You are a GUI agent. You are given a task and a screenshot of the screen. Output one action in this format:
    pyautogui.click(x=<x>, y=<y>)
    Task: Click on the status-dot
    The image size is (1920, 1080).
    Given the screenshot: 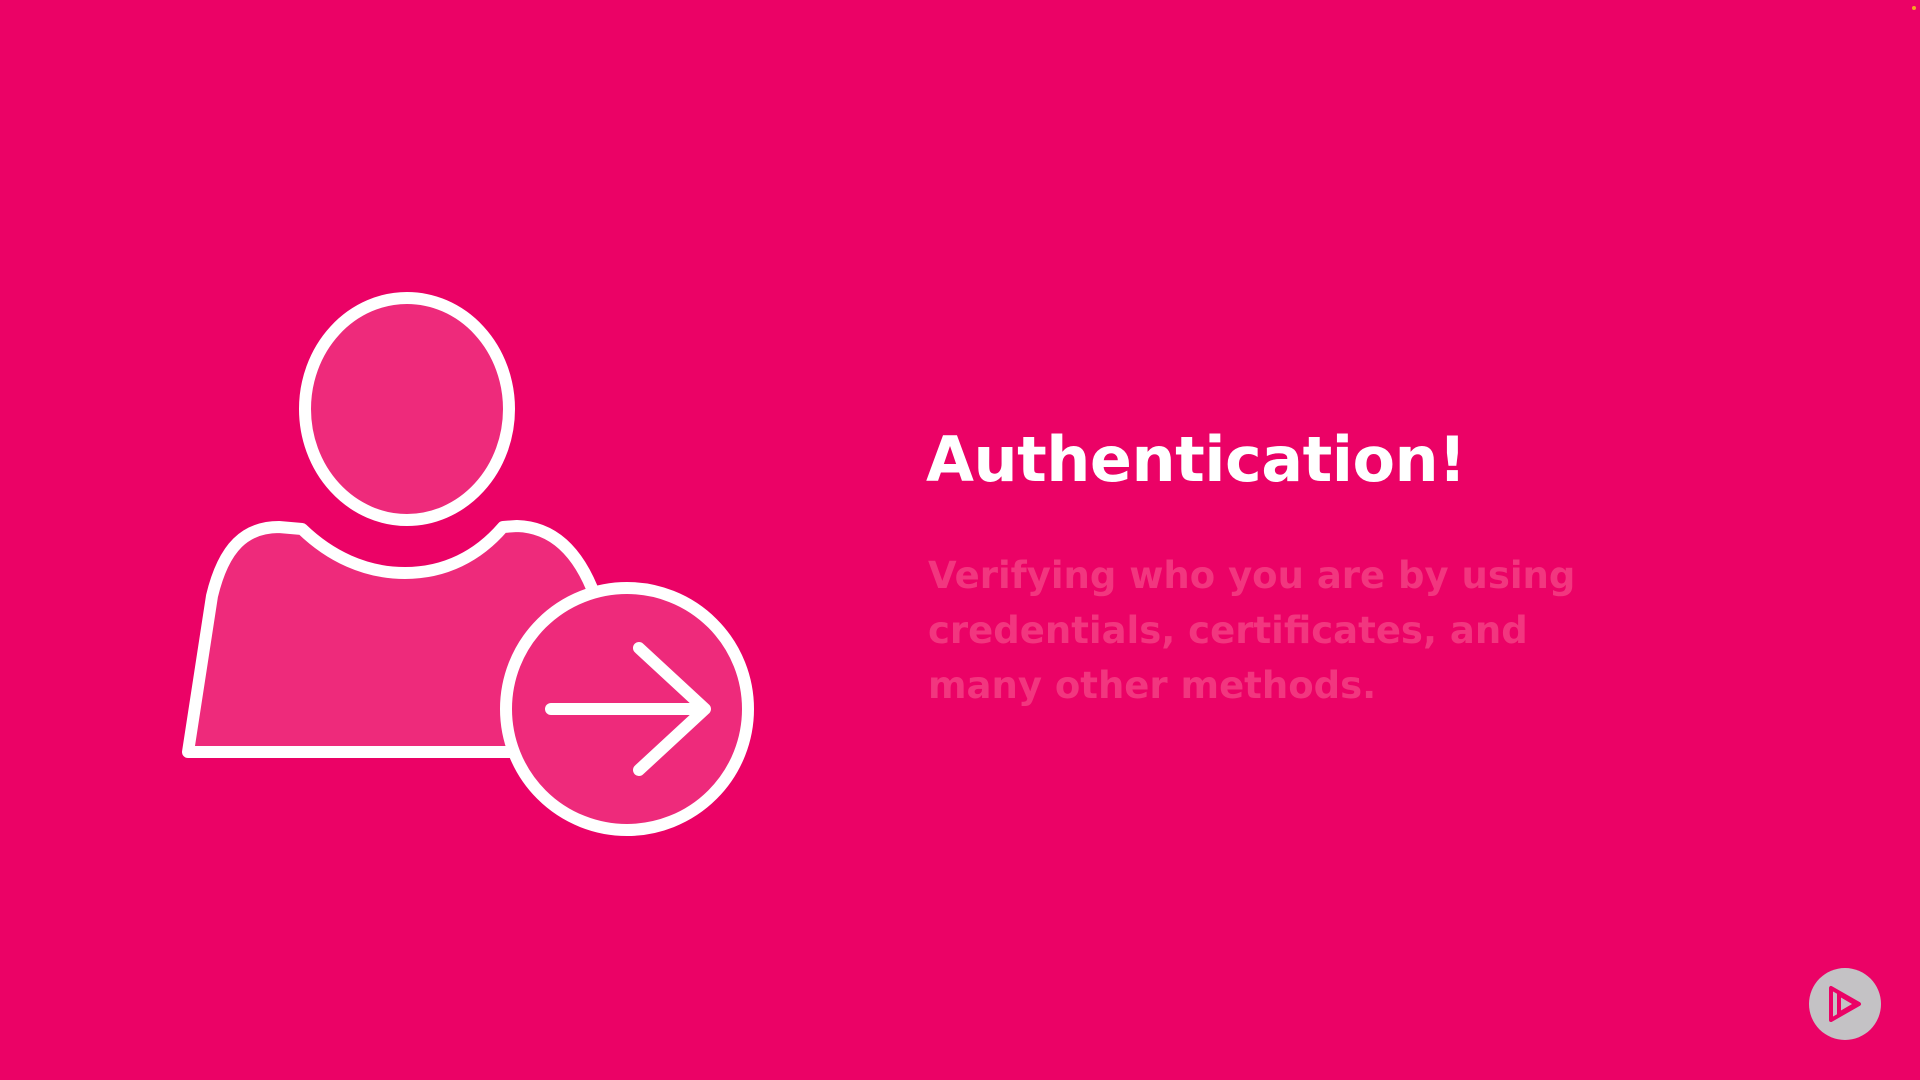 What is the action you would take?
    pyautogui.click(x=1914, y=8)
    